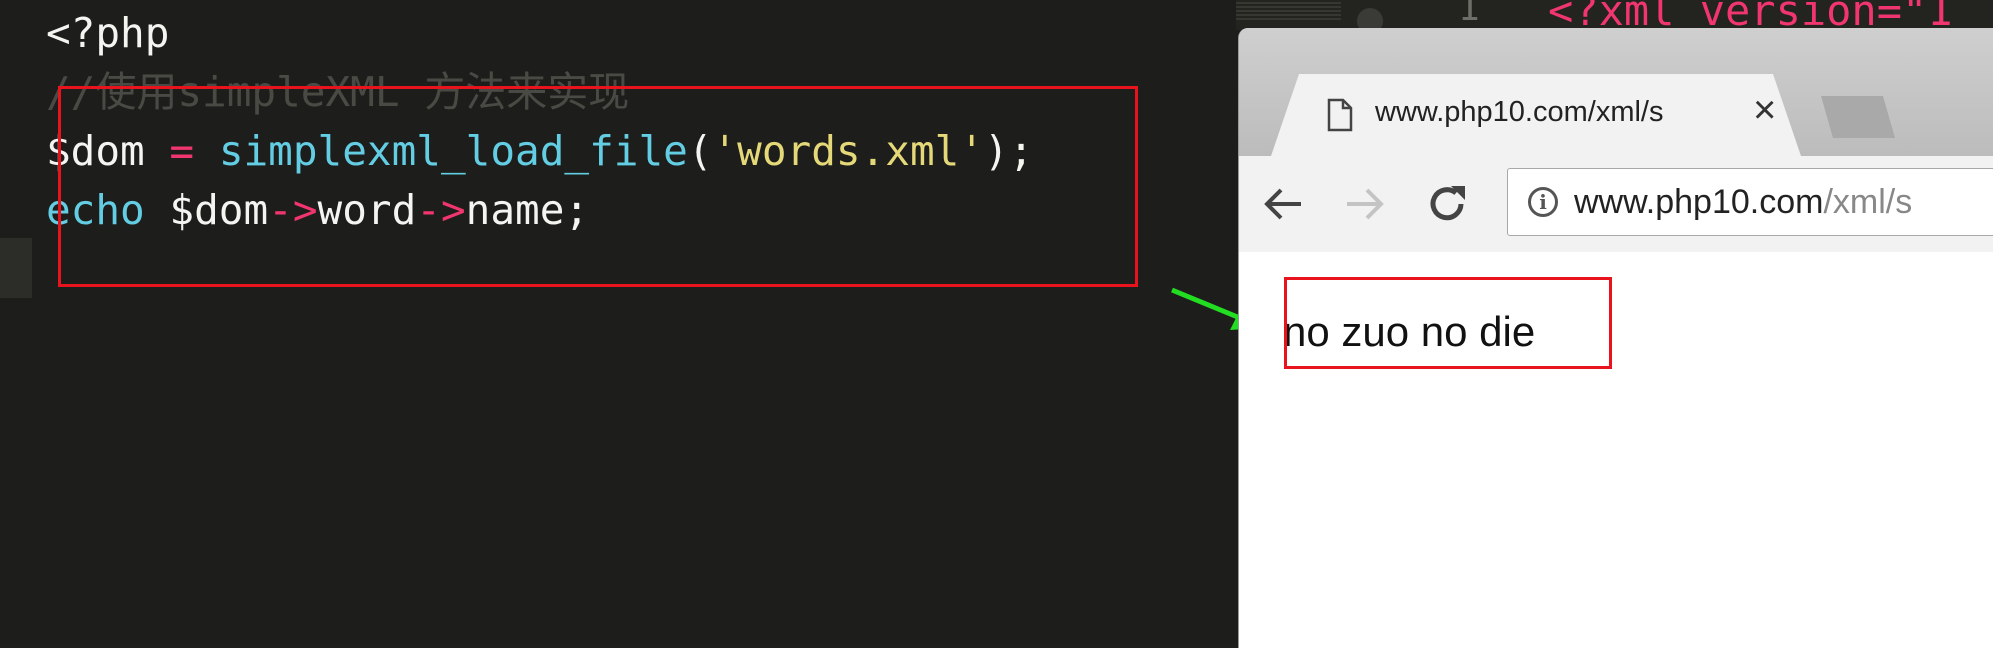  Describe the element at coordinates (1699, 202) in the screenshot. I see `url-host: www.php10.com` at that location.